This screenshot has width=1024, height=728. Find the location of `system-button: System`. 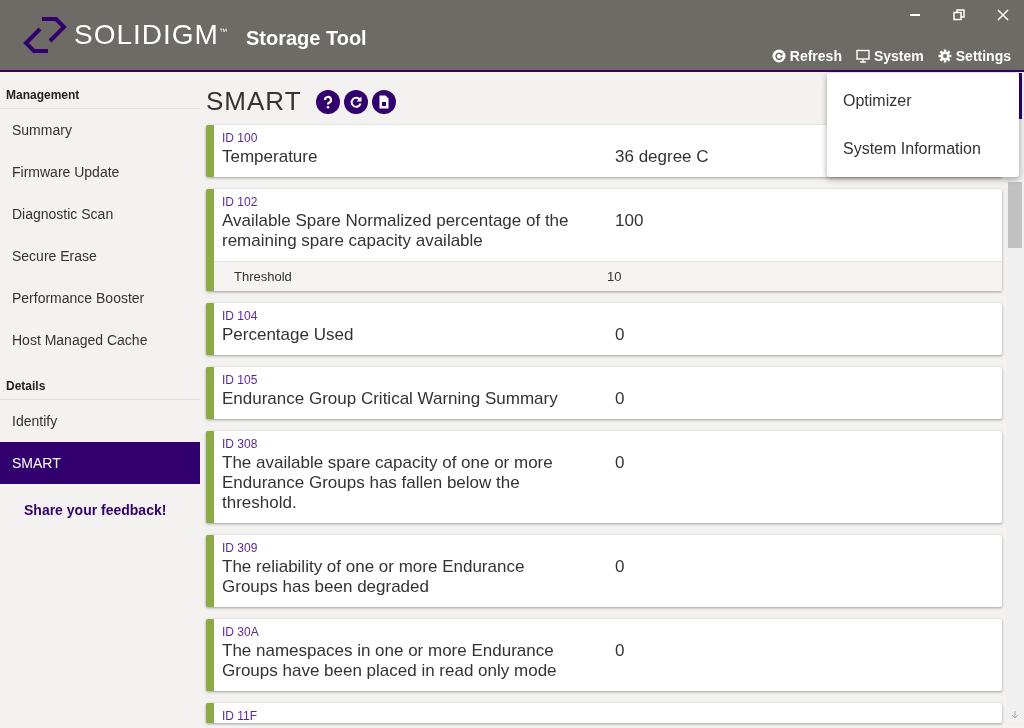

system-button: System is located at coordinates (889, 56).